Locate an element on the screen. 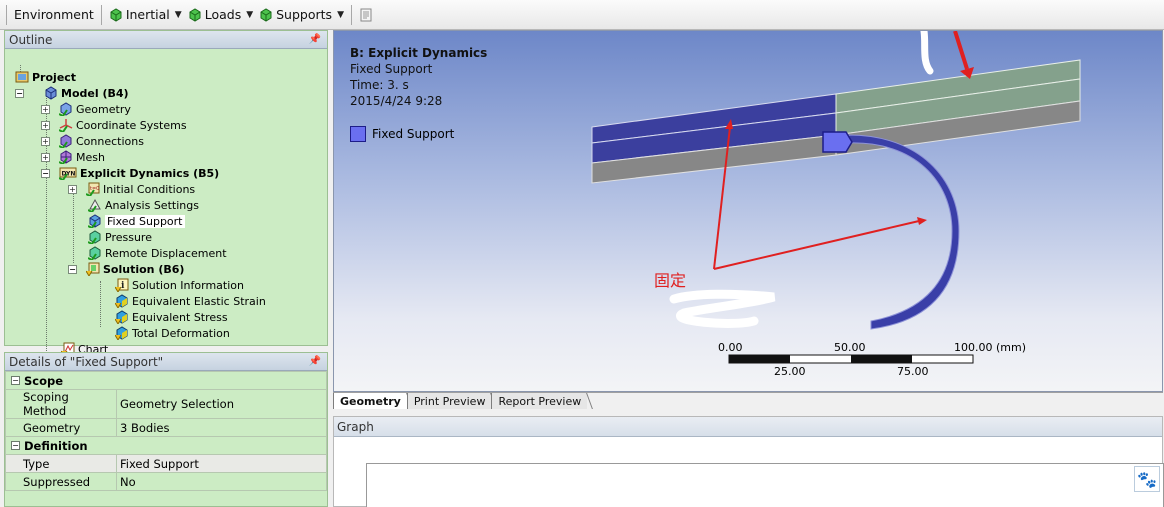 Image resolution: width=1164 pixels, height=507 pixels. fixed-support-marker is located at coordinates (837, 142).